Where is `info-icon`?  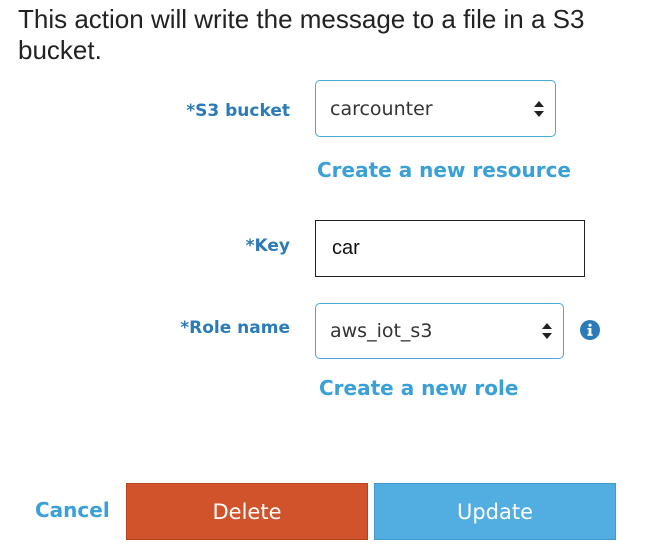
info-icon is located at coordinates (590, 330).